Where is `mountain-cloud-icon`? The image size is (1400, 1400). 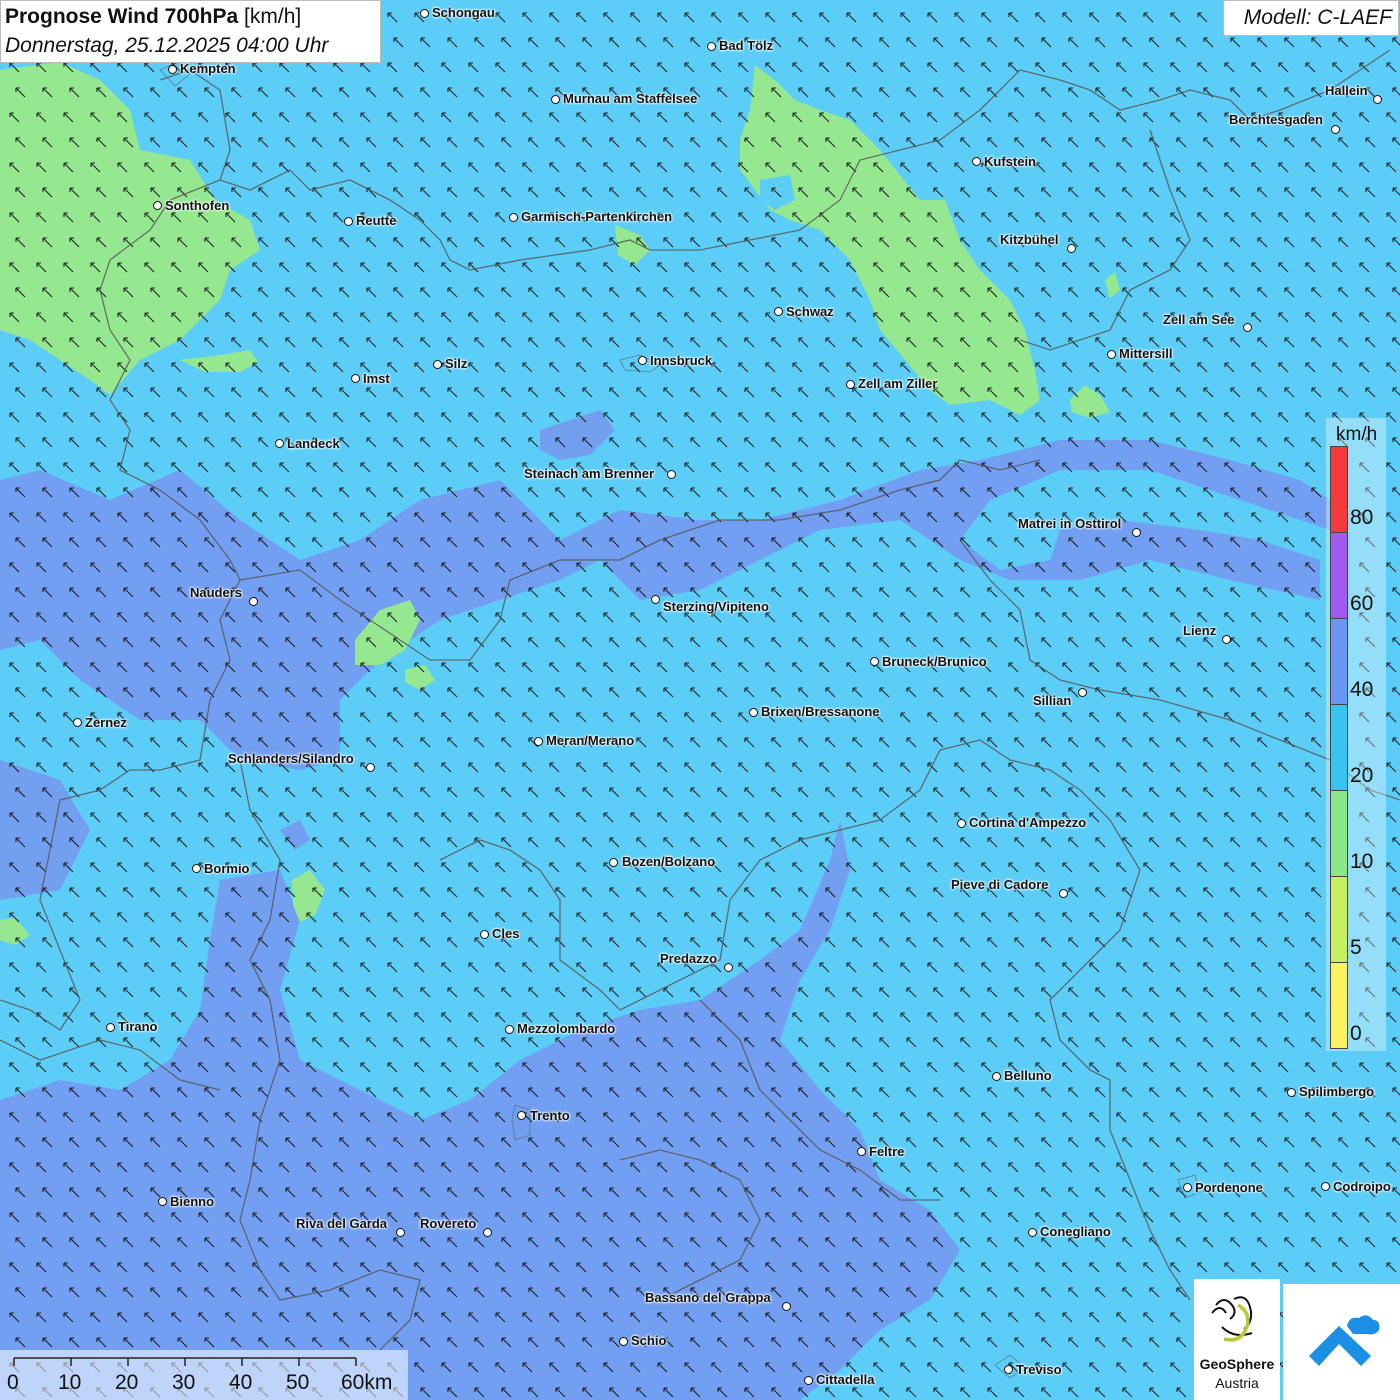
mountain-cloud-icon is located at coordinates (1344, 1340).